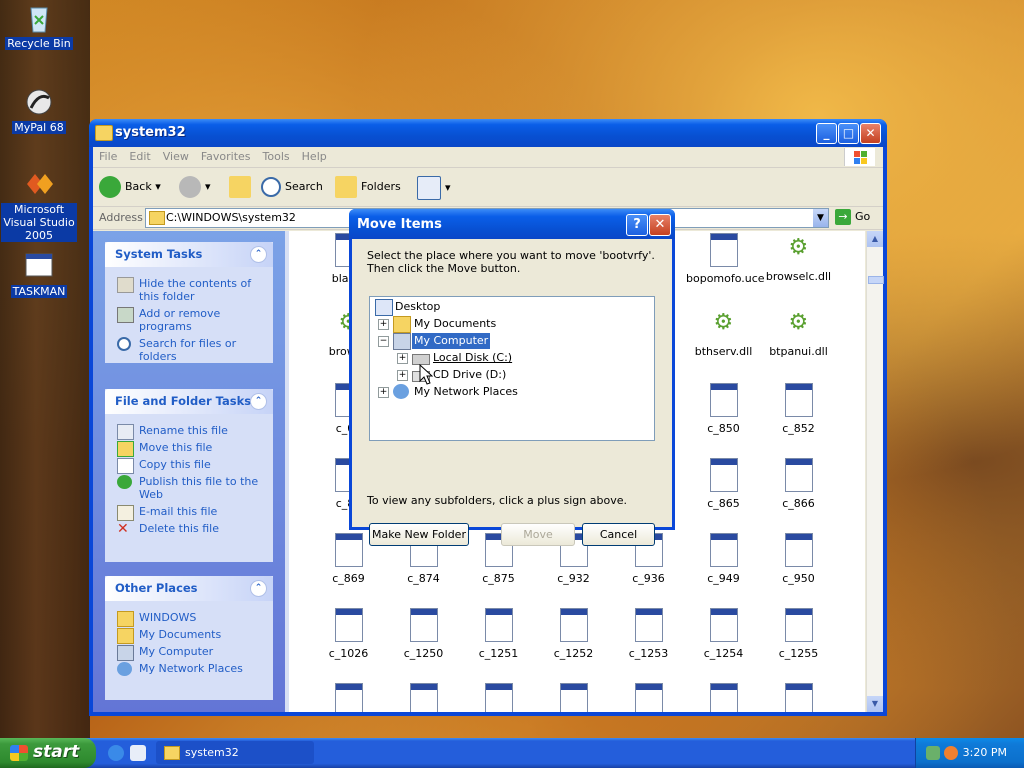 This screenshot has width=1024, height=768. What do you see at coordinates (191, 449) in the screenshot?
I see `task-move: Move this file` at bounding box center [191, 449].